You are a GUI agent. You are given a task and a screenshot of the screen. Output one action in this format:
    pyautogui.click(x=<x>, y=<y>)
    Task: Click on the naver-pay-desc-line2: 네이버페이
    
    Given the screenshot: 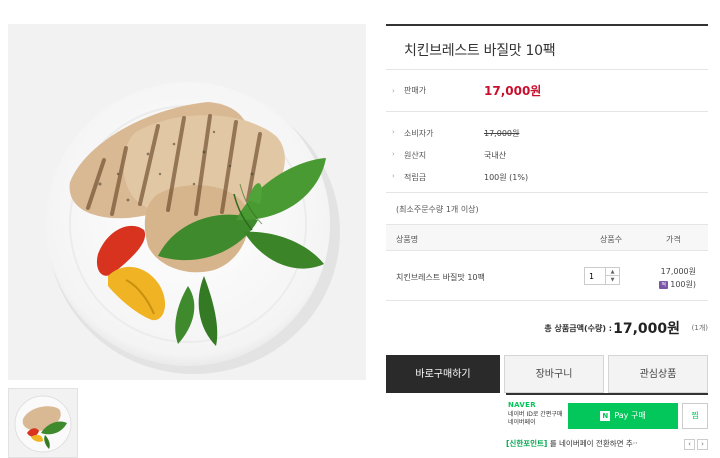 What is the action you would take?
    pyautogui.click(x=522, y=422)
    